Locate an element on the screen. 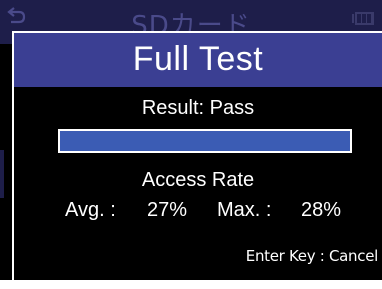 The image size is (382, 289). dialog-title: Full Test is located at coordinates (198, 59).